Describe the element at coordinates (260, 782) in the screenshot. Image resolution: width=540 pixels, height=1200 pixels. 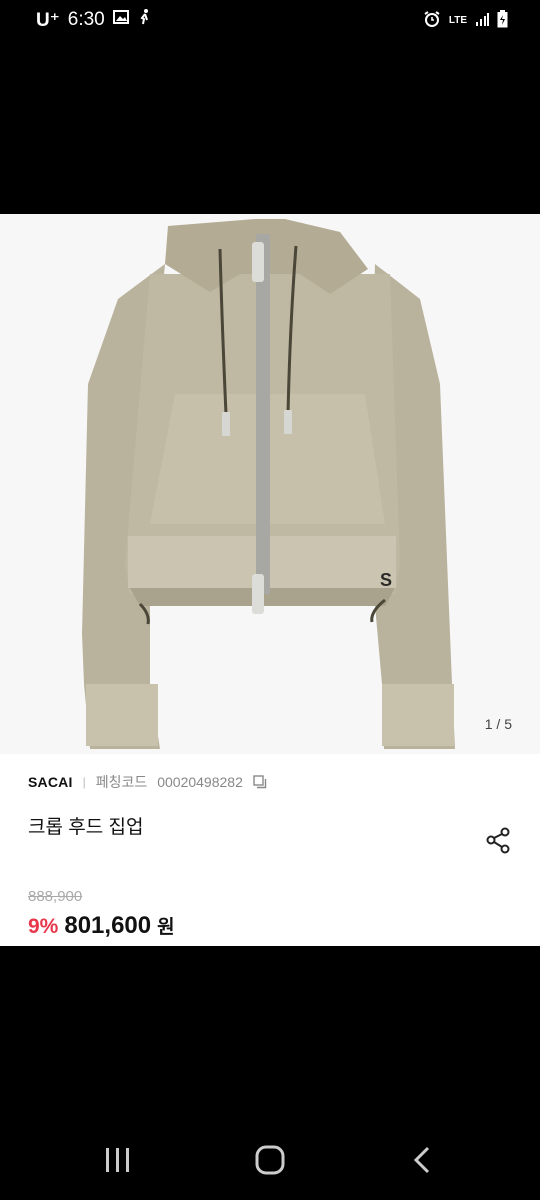
I see `copy-icon` at that location.